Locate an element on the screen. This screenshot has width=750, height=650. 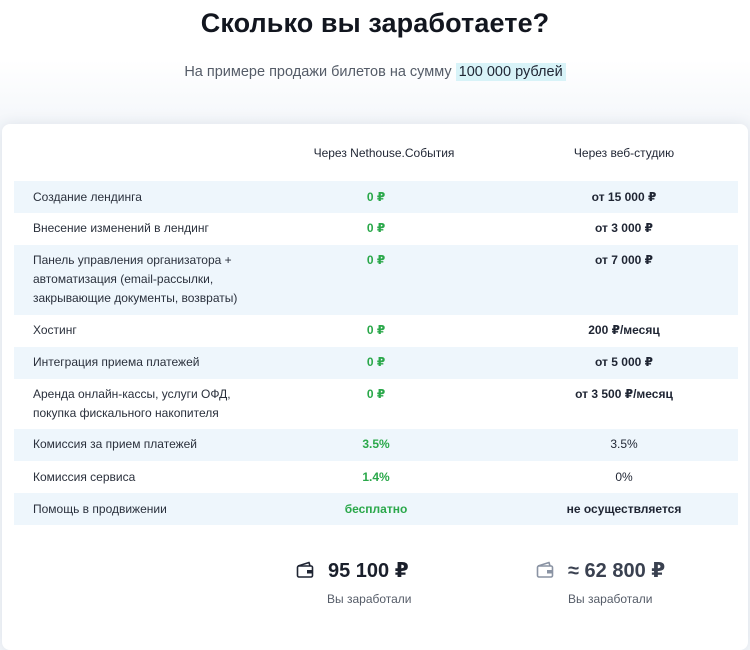
row-value-studio: от 3 000 ₽ is located at coordinates (624, 228).